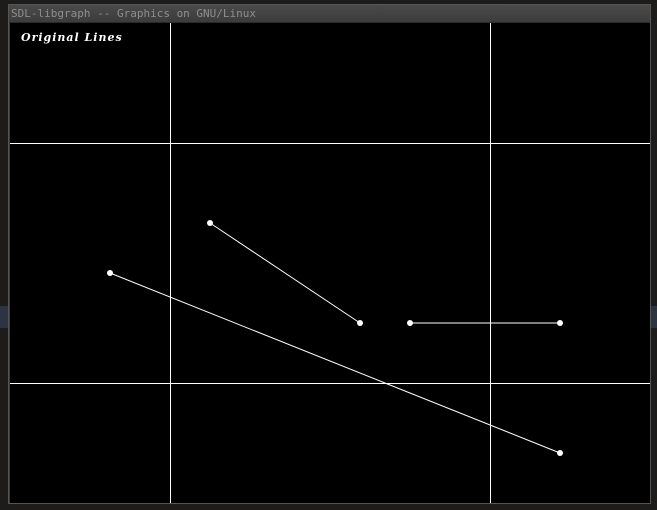 The image size is (657, 510). Describe the element at coordinates (285, 273) in the screenshot. I see `line-short-diagonal` at that location.